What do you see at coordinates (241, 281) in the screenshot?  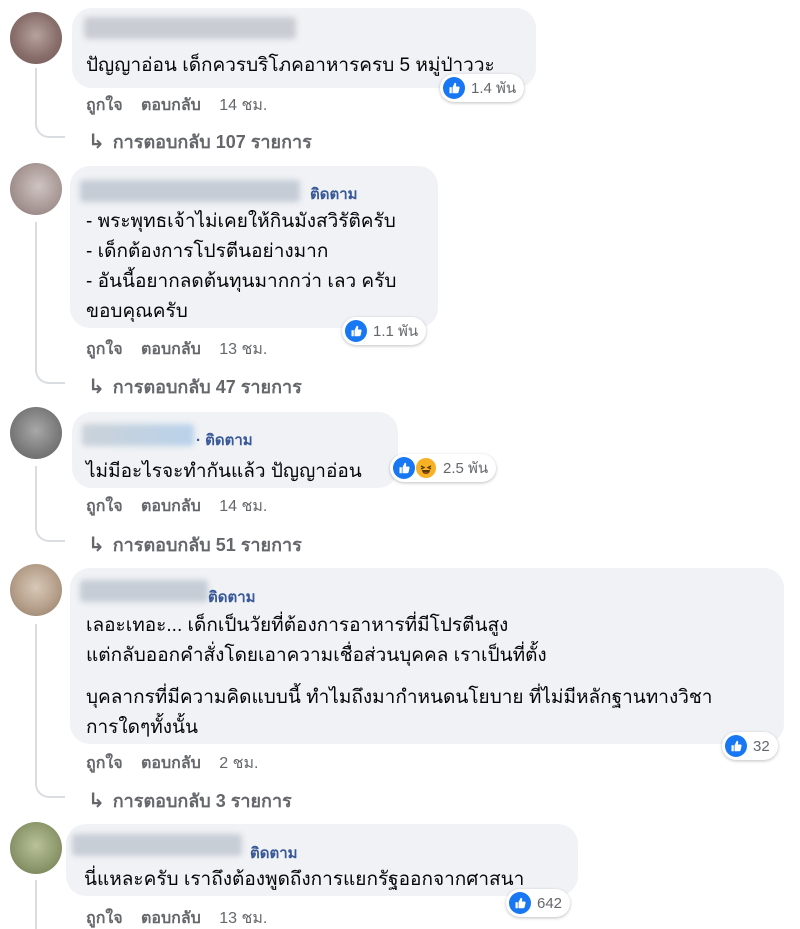 I see `comment-text: - อันนี้อยากลดต้นทุนมากกว่า เลว ครับ` at bounding box center [241, 281].